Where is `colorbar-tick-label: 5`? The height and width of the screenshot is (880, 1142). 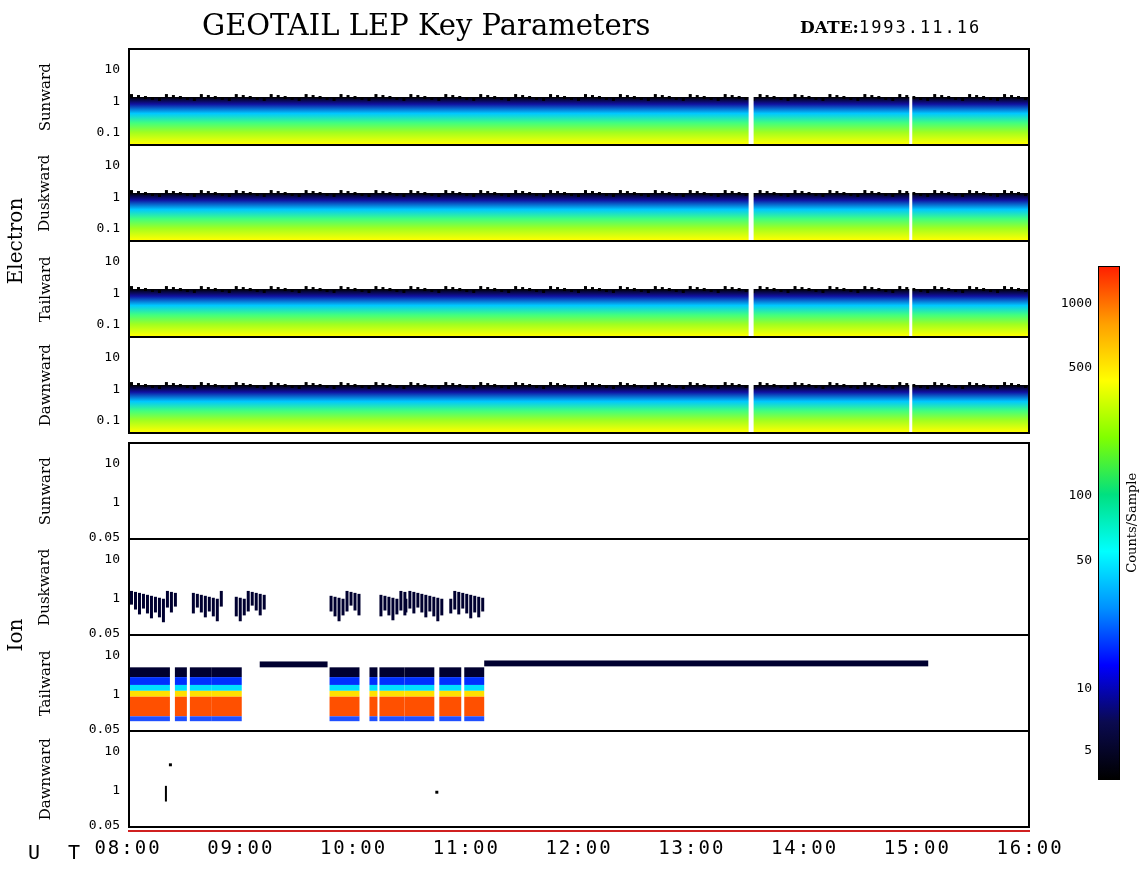 colorbar-tick-label: 5 is located at coordinates (1088, 749).